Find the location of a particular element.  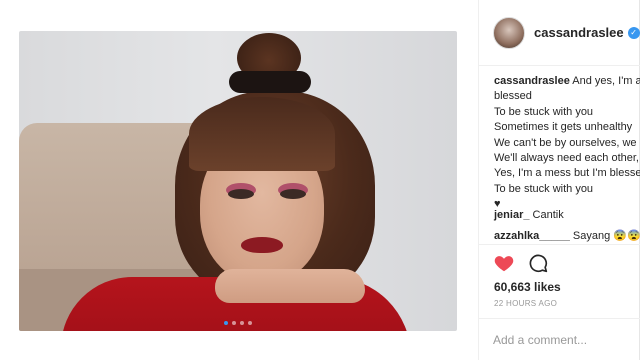

comment-username: azzahlka_____ is located at coordinates (532, 236).